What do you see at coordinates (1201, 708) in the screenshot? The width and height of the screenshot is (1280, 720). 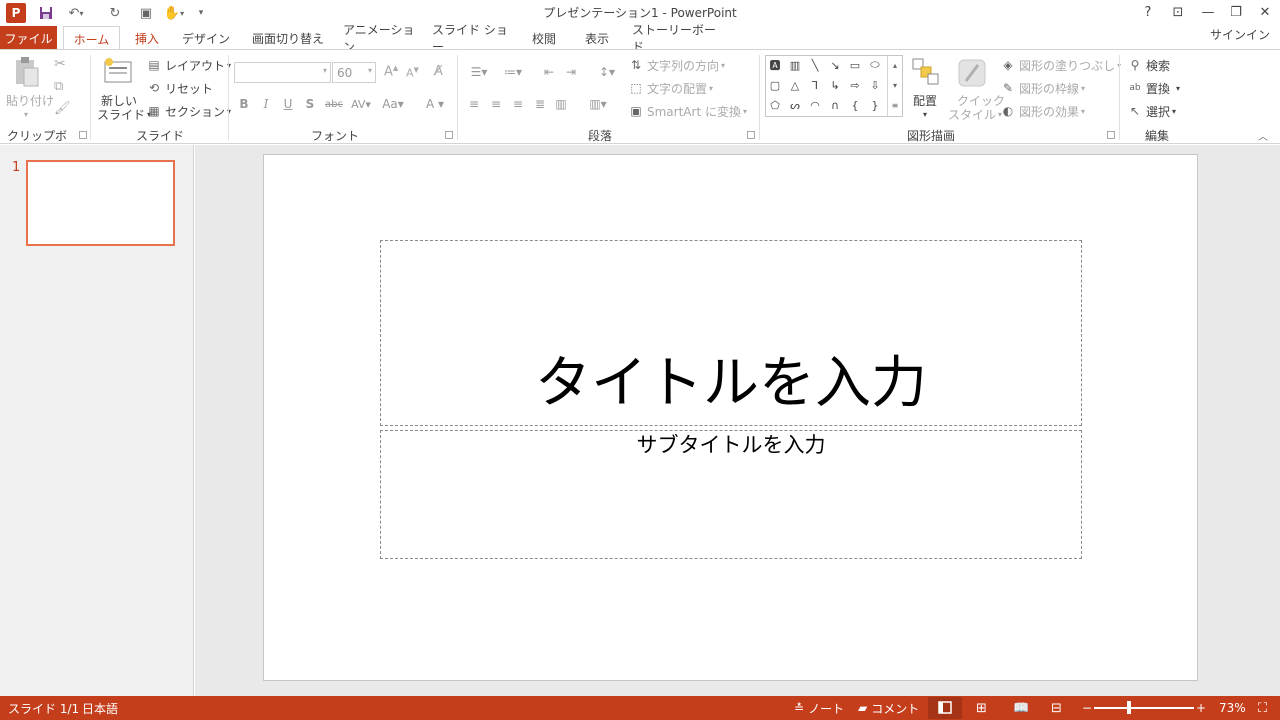 I see `zoom-in-icon: +` at bounding box center [1201, 708].